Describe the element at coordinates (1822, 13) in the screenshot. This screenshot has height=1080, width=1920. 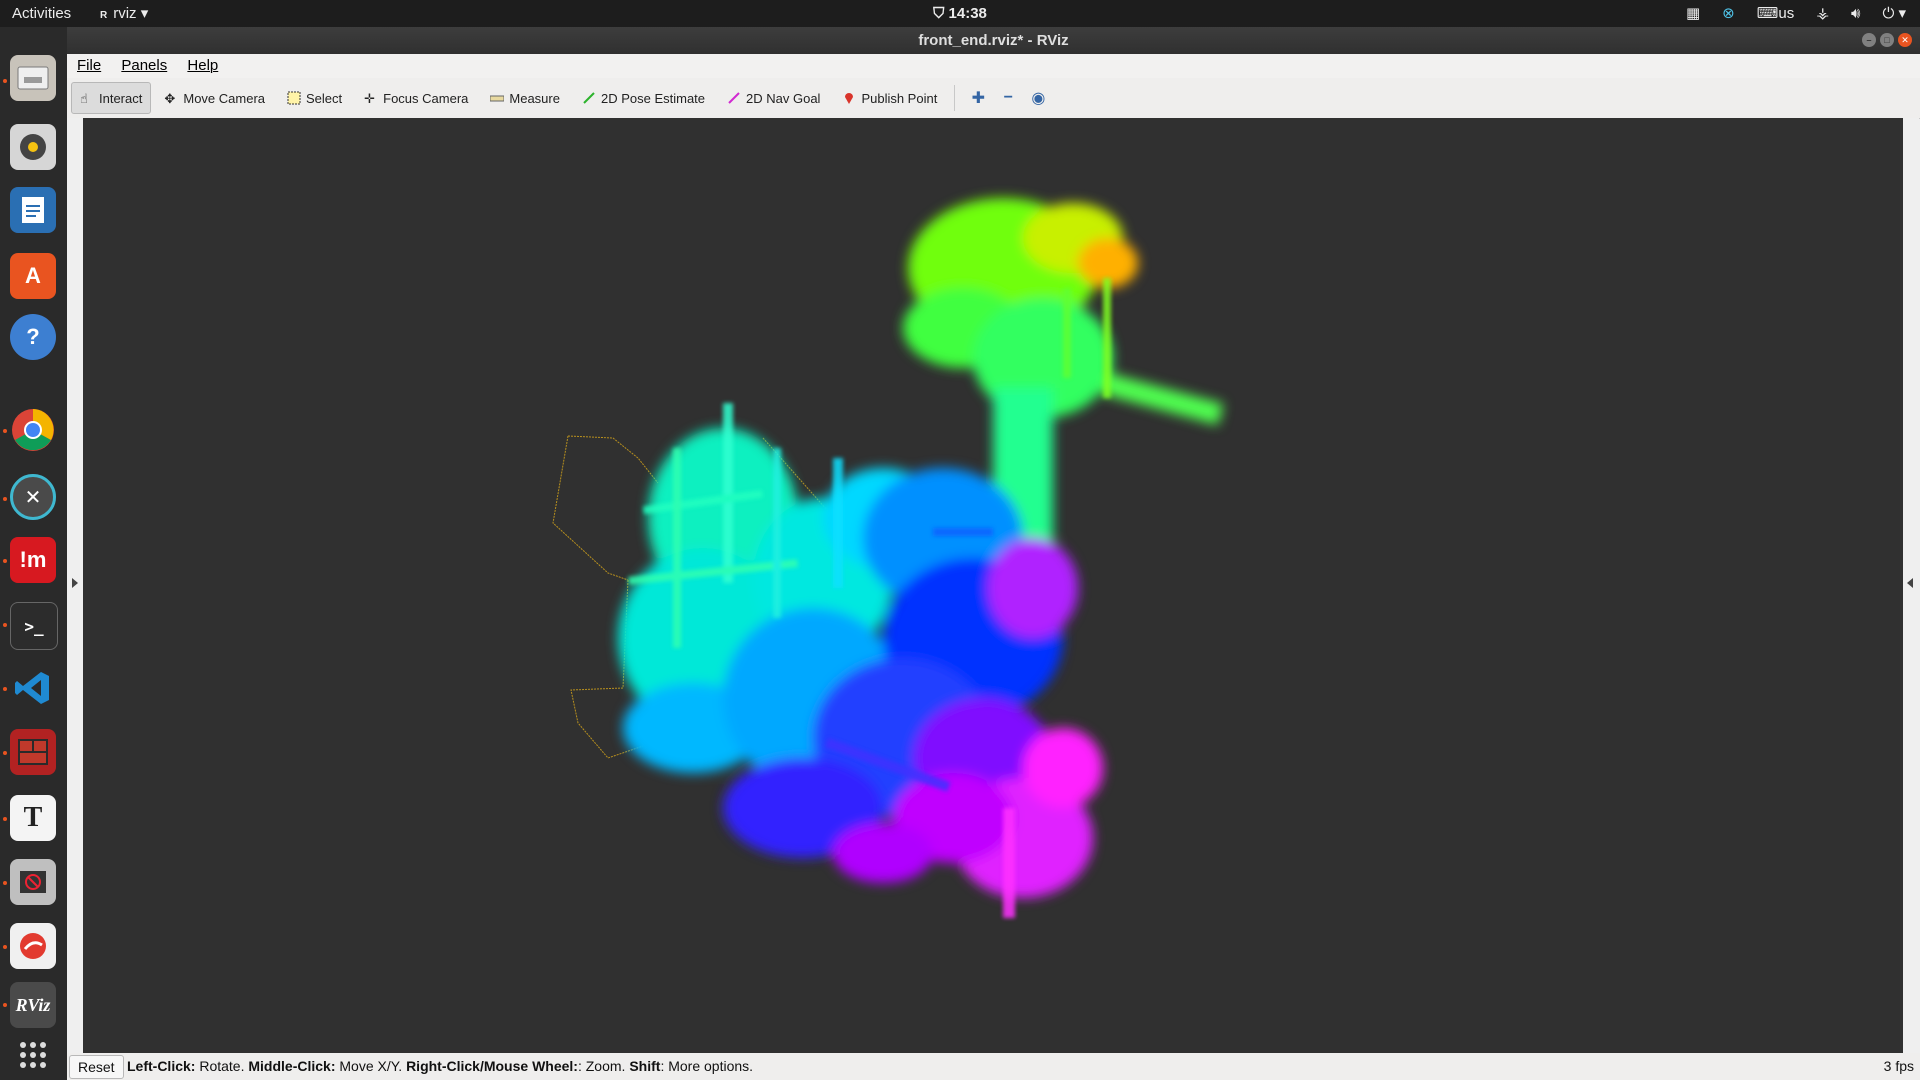
I see `network-icon: ⚶` at that location.